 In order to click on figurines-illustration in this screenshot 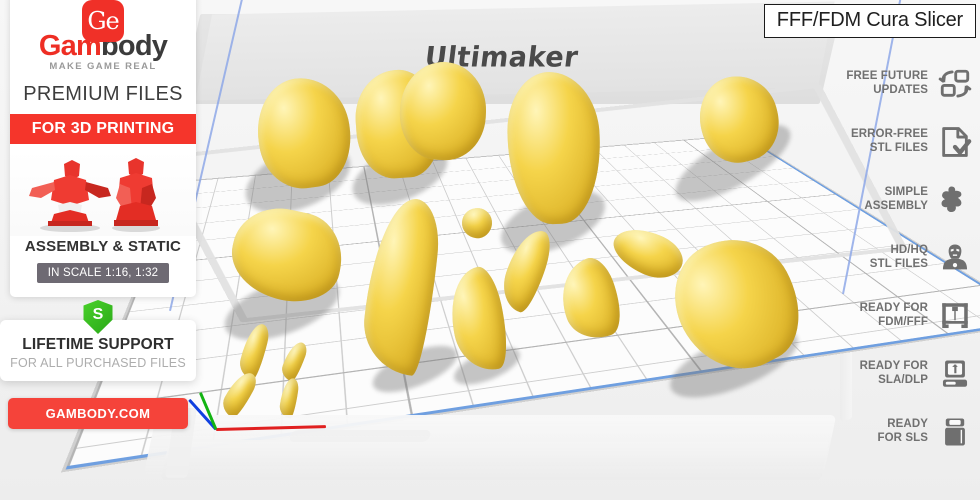, I will do `click(103, 193)`.